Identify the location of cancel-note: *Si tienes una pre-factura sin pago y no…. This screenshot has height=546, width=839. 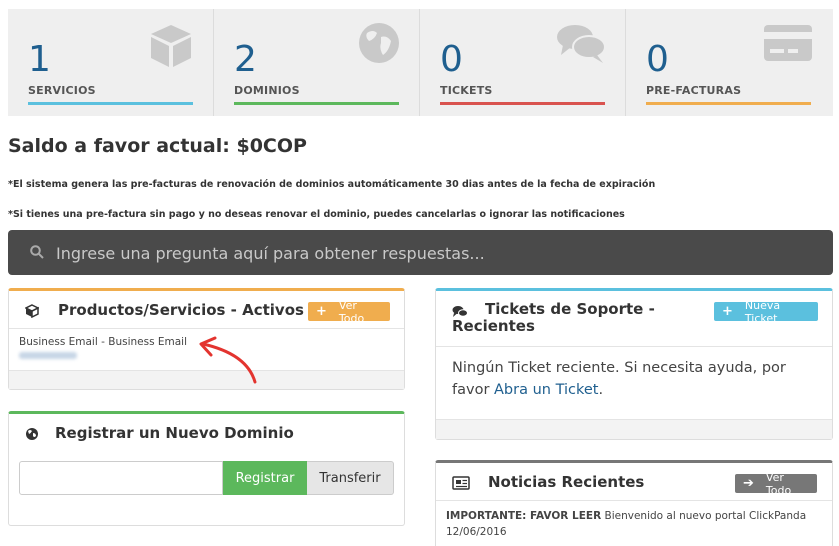
(316, 214).